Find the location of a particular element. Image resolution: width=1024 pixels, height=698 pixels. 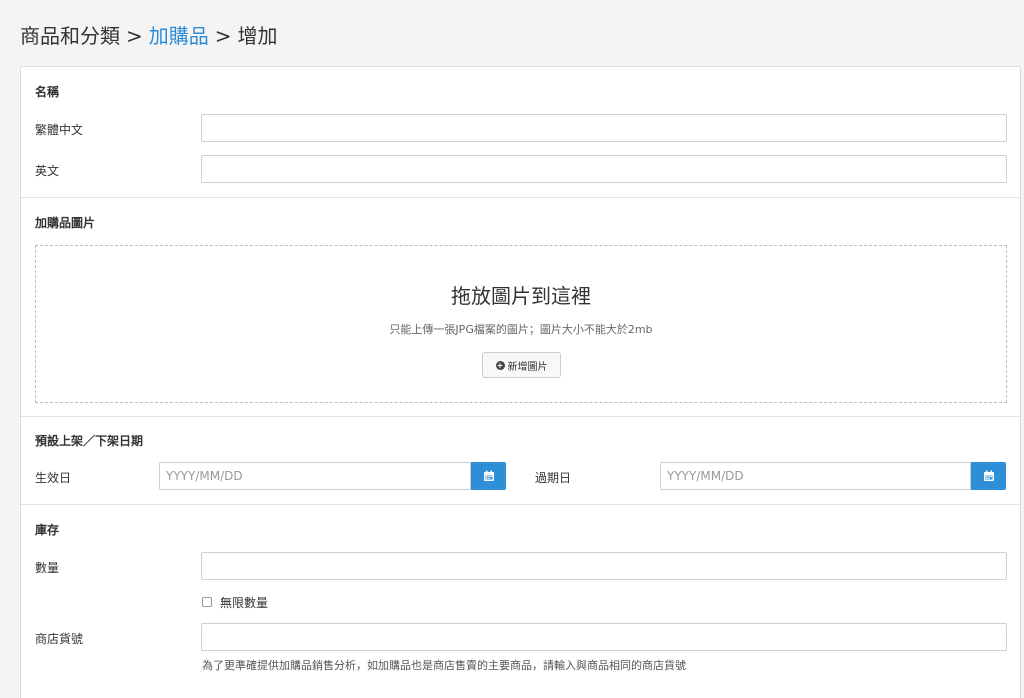

dropzone-hint: 只能上傳一張JPG檔案的圖片；圖片大小不能大於2mb is located at coordinates (521, 329).